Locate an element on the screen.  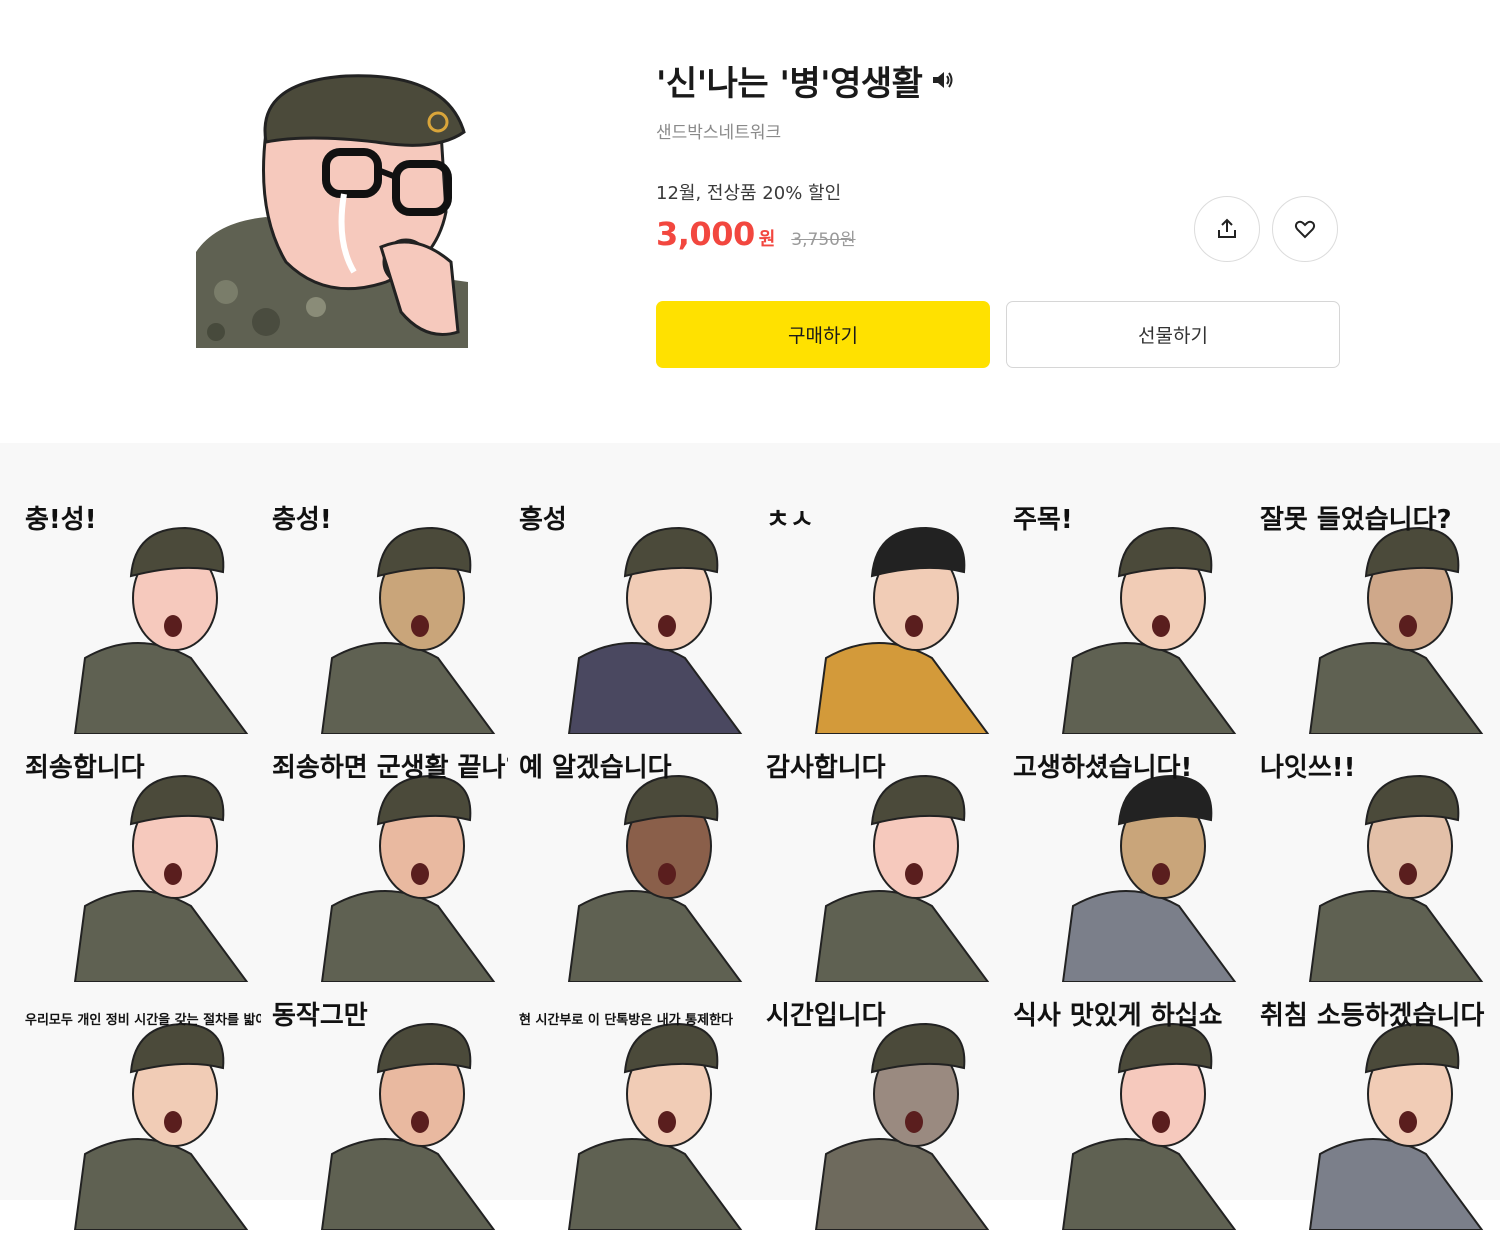
product-cover-image is located at coordinates (332, 210).